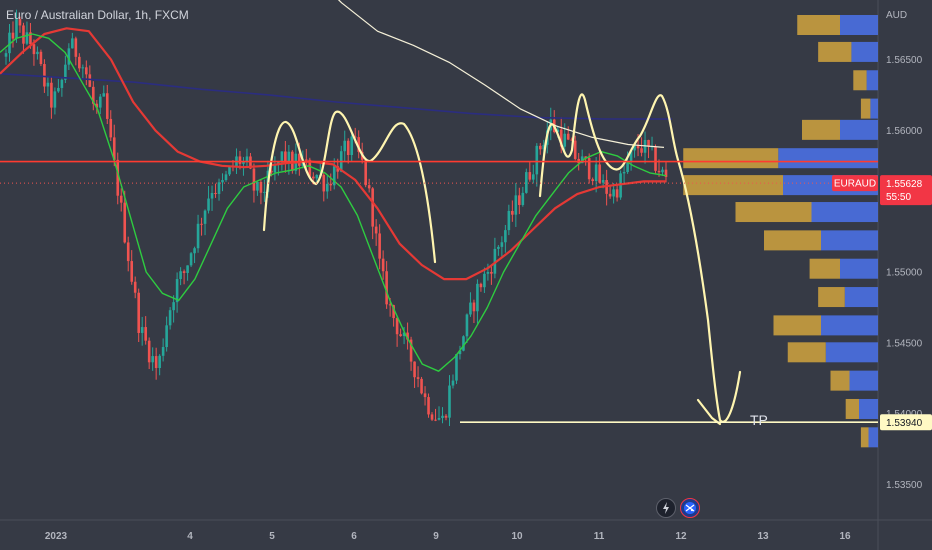 This screenshot has height=550, width=932. I want to click on date-tick-label: 13, so click(763, 536).